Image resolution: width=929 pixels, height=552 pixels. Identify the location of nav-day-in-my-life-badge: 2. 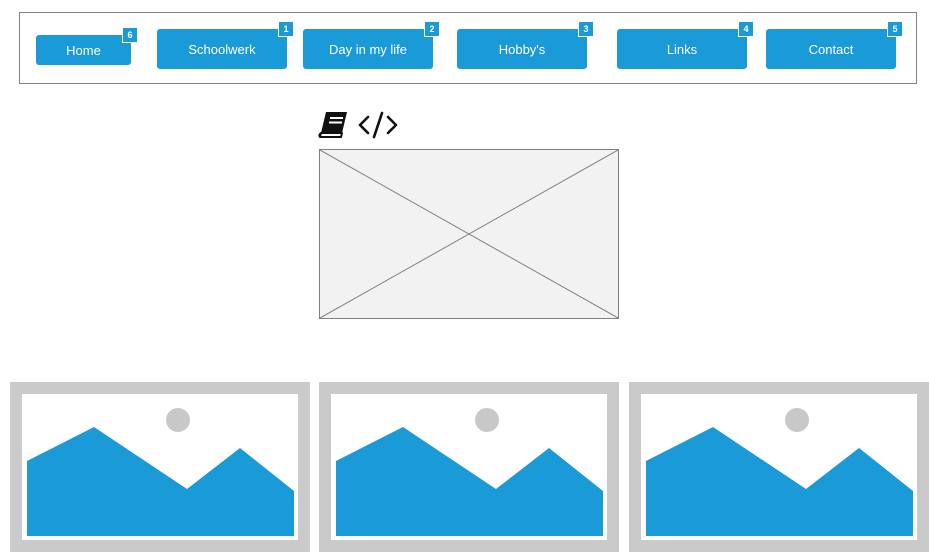
(432, 29).